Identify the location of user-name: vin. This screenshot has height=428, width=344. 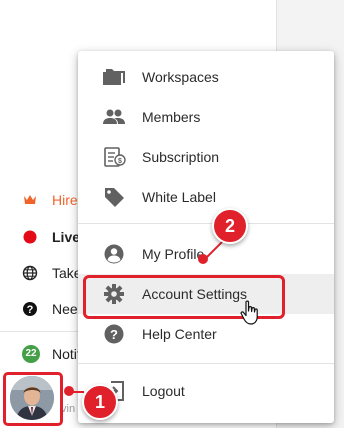
(68, 409).